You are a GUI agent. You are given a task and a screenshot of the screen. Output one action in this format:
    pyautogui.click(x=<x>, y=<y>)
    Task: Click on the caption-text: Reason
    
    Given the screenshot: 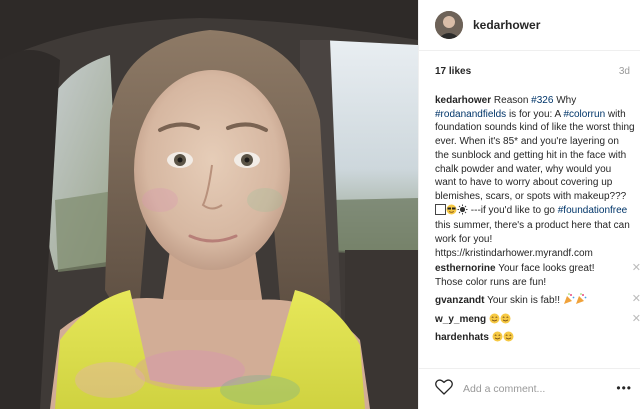 What is the action you would take?
    pyautogui.click(x=512, y=100)
    